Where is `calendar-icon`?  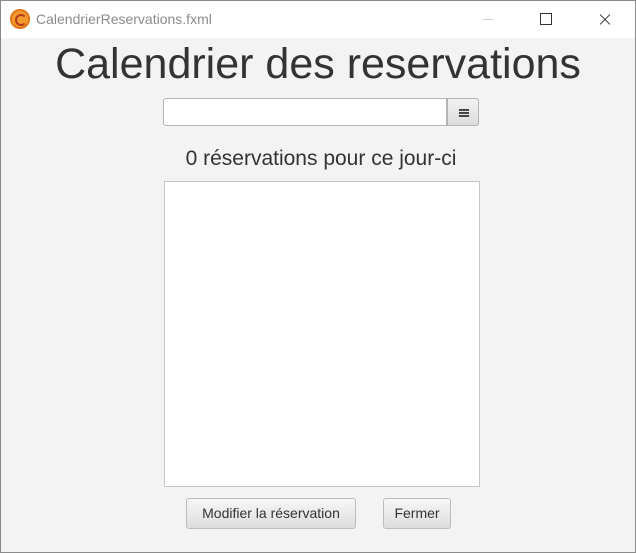
calendar-icon is located at coordinates (464, 112).